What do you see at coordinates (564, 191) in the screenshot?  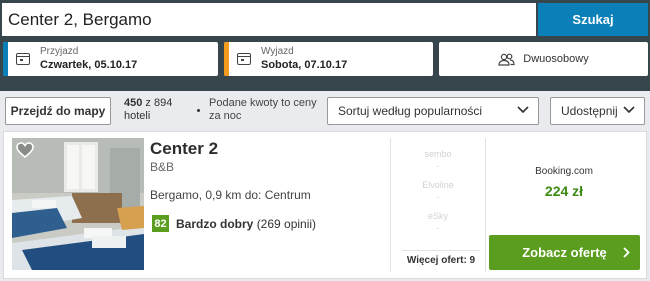 I see `best-deal-price: 224 zł` at bounding box center [564, 191].